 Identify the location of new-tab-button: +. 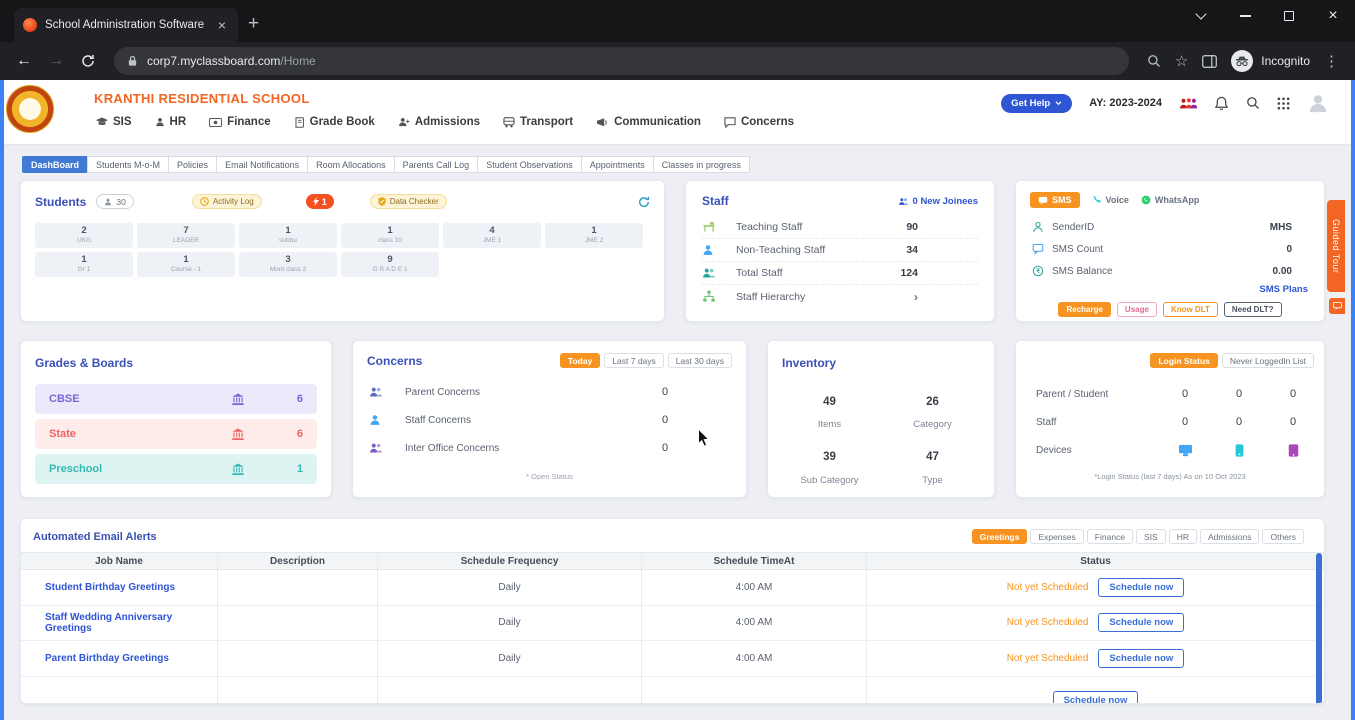
(254, 27).